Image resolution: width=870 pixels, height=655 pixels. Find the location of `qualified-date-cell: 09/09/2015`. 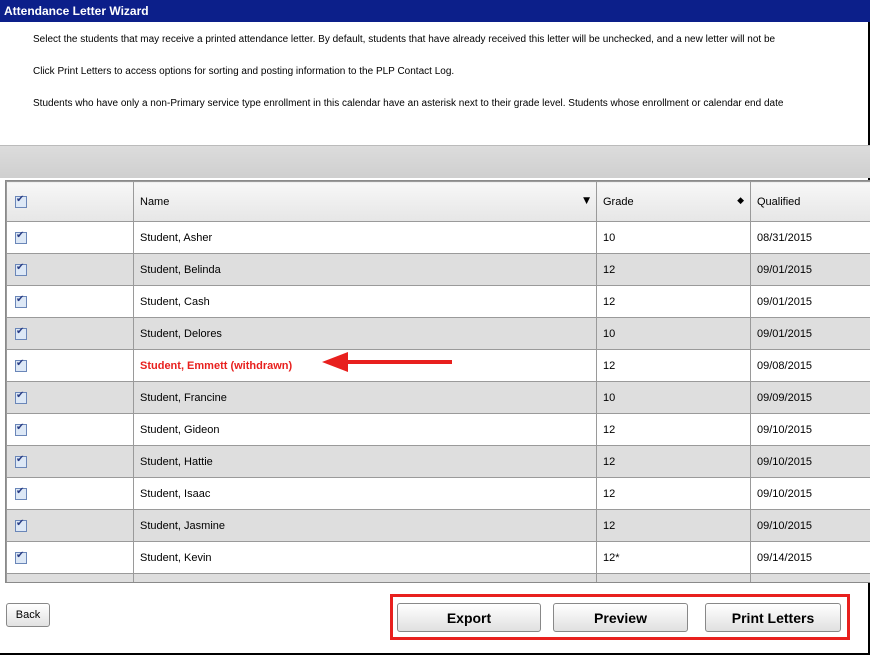

qualified-date-cell: 09/09/2015 is located at coordinates (810, 397).